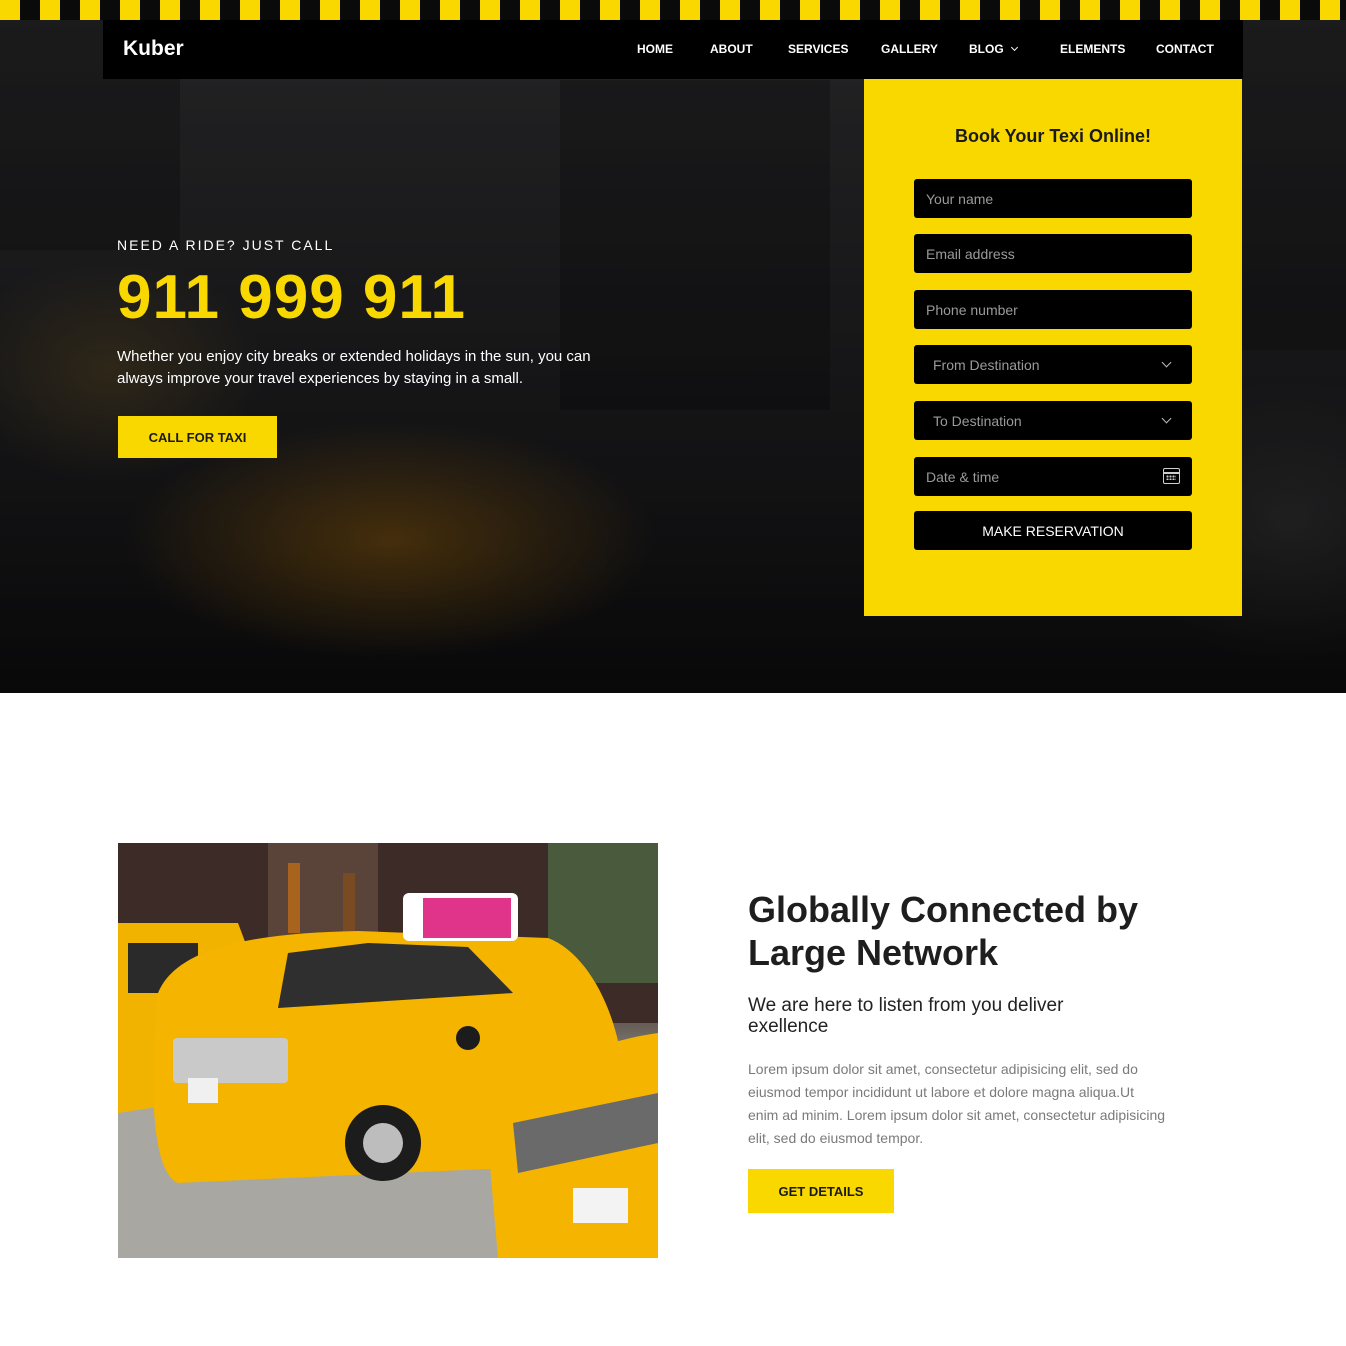 The height and width of the screenshot is (1346, 1346). Describe the element at coordinates (1053, 309) in the screenshot. I see `phone-input: Phone number` at that location.